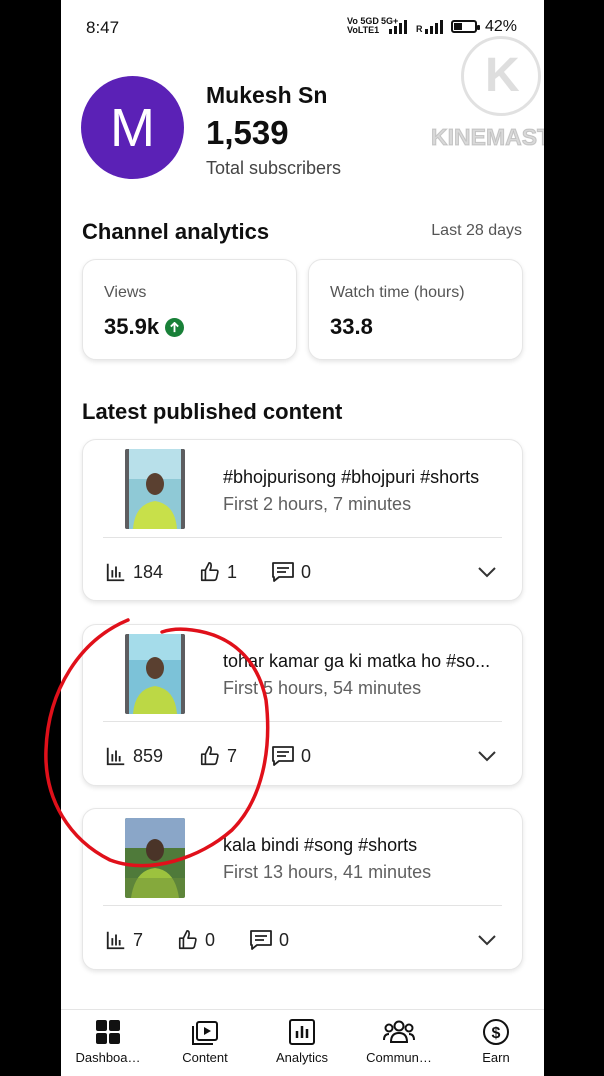 The image size is (604, 1076). Describe the element at coordinates (368, 845) in the screenshot. I see `video-title: kala bindi #song #shorts` at that location.